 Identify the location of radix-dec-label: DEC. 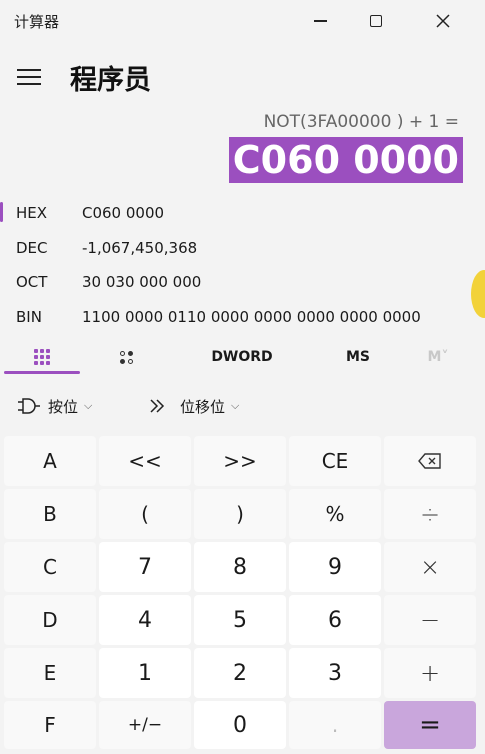
(32, 248).